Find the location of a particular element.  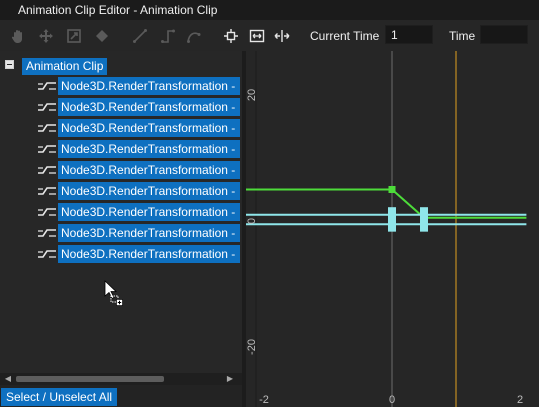

y-tick-label: 0 is located at coordinates (252, 221).